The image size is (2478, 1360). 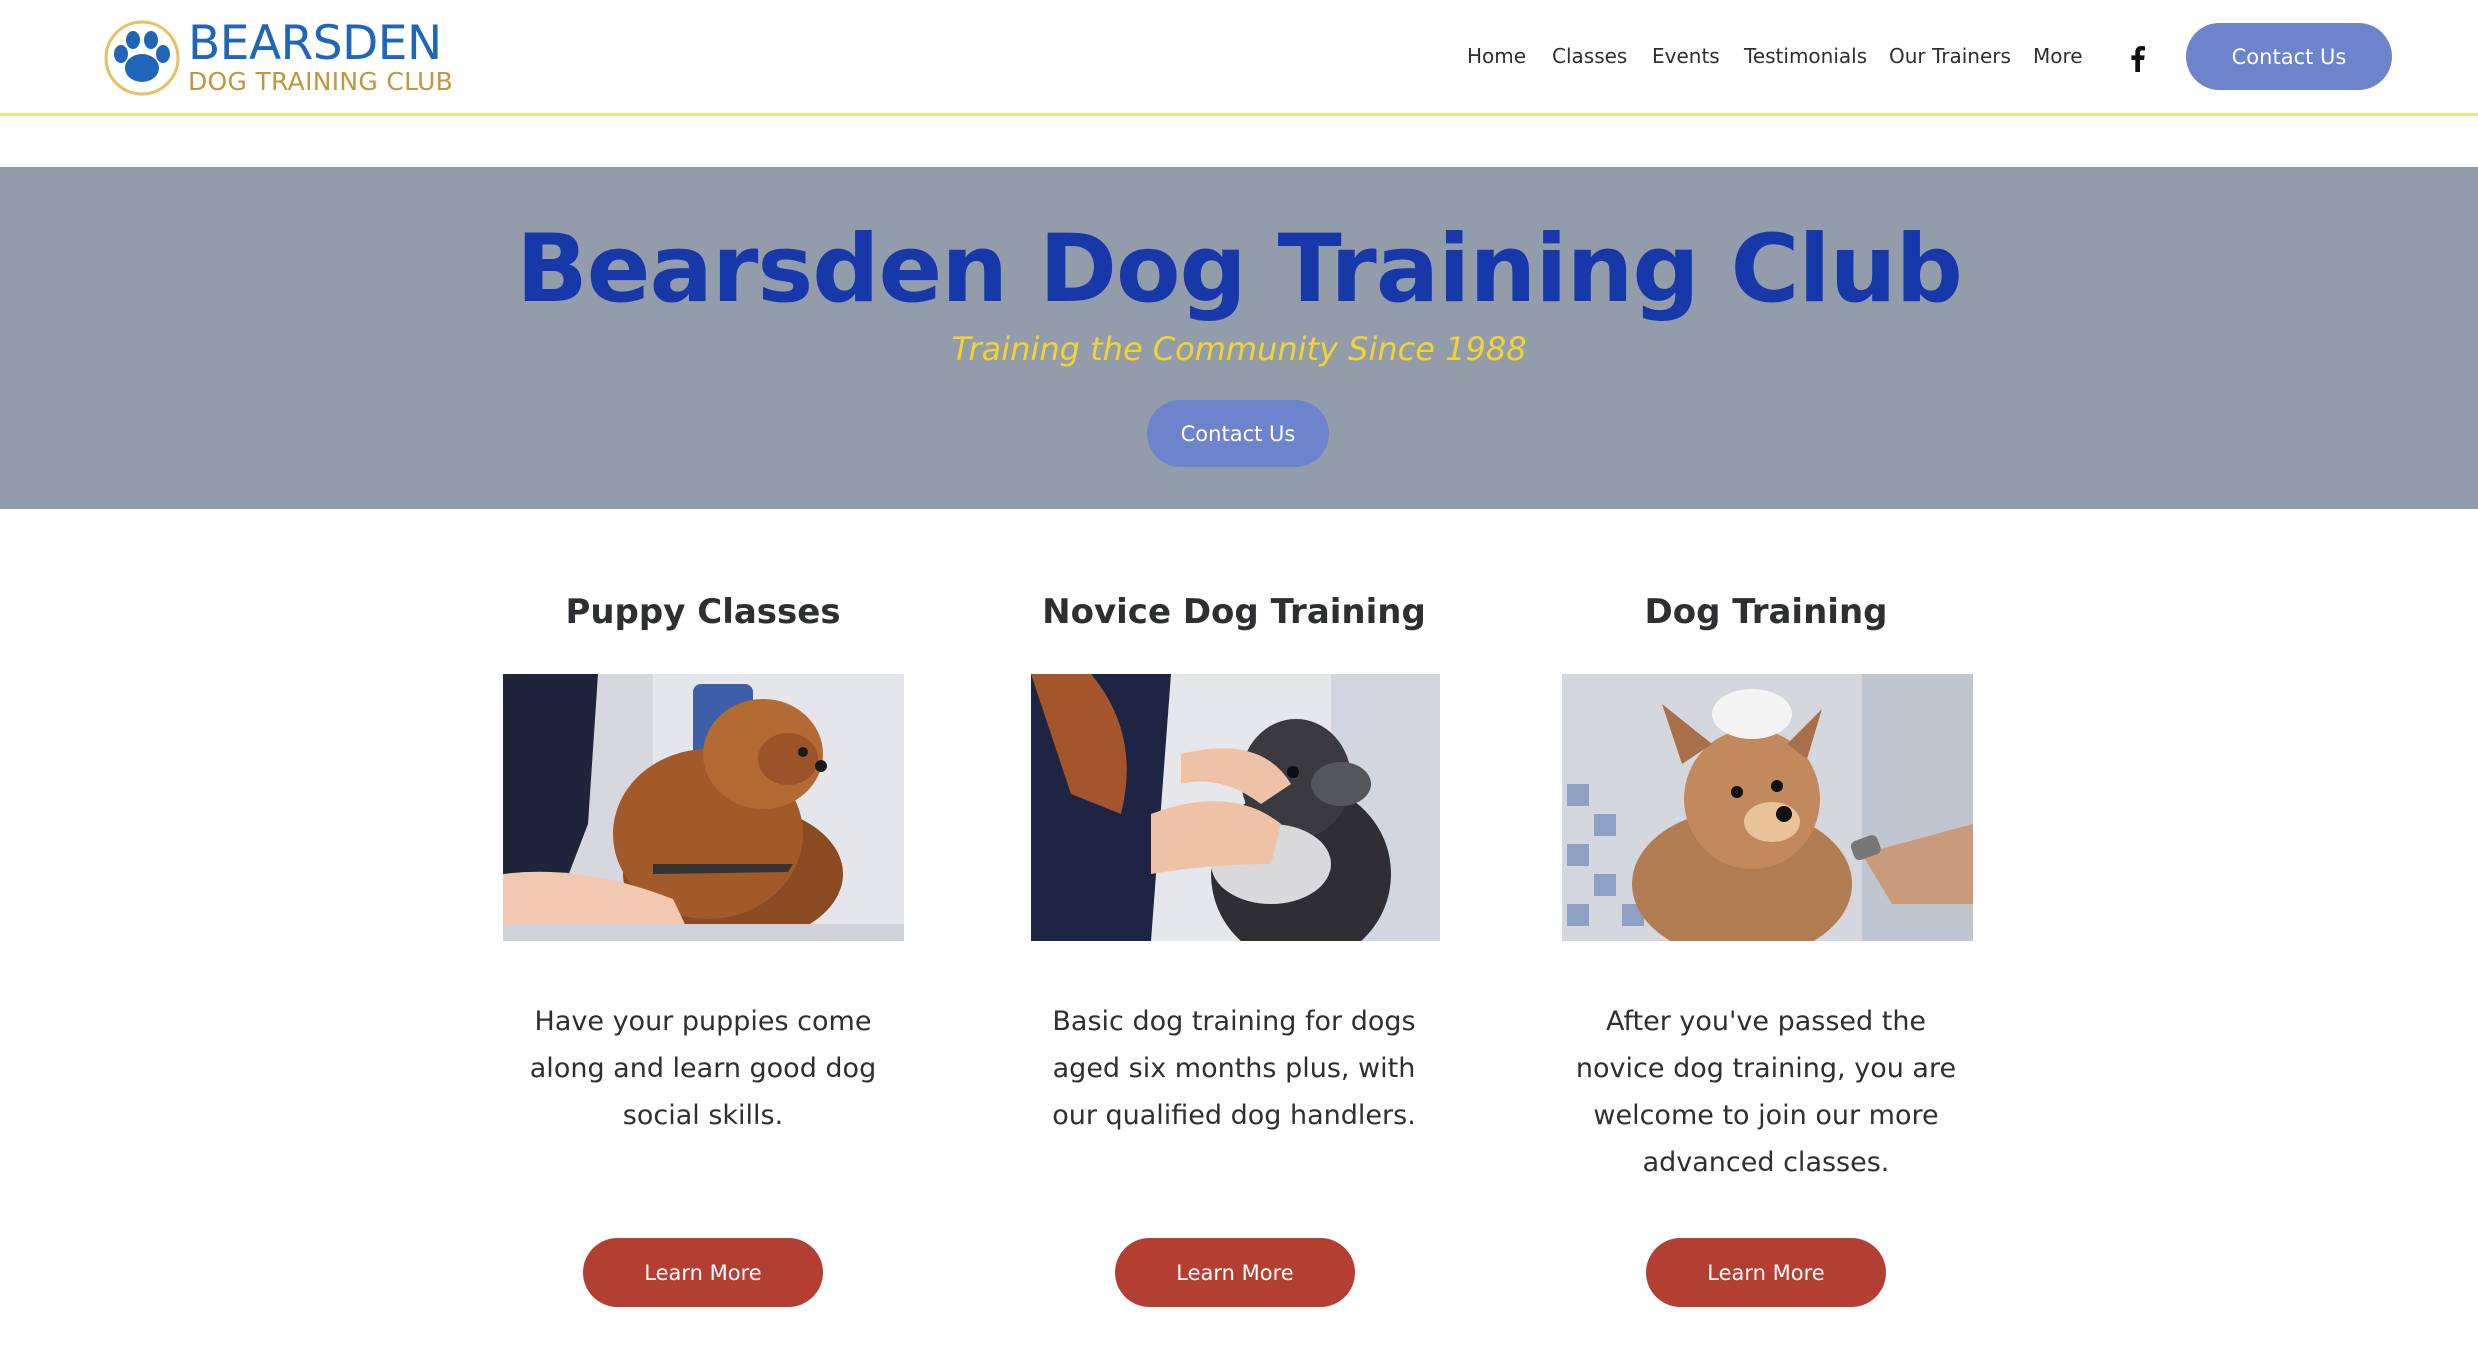 I want to click on hero-title: Bearsden Dog Training Club, so click(x=1239, y=269).